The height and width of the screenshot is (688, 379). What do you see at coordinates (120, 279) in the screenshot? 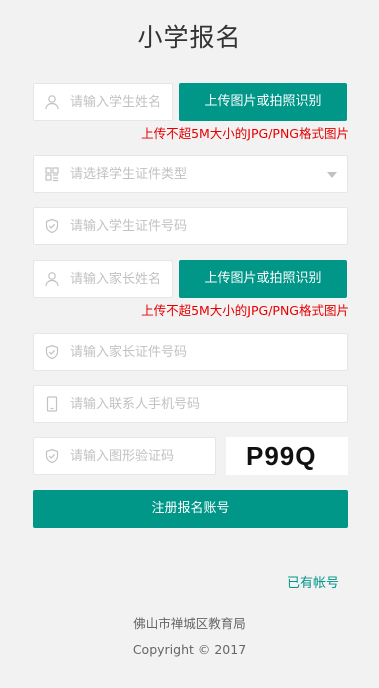
I see `parent-name-input` at bounding box center [120, 279].